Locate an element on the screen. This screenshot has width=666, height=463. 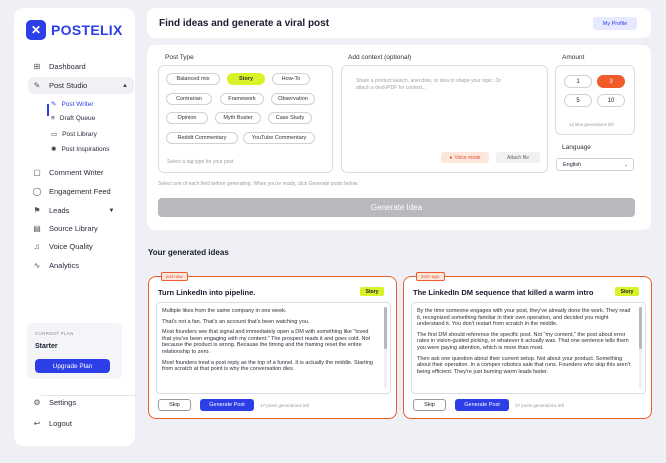
context-title: Add context (optional) is located at coordinates (380, 57).